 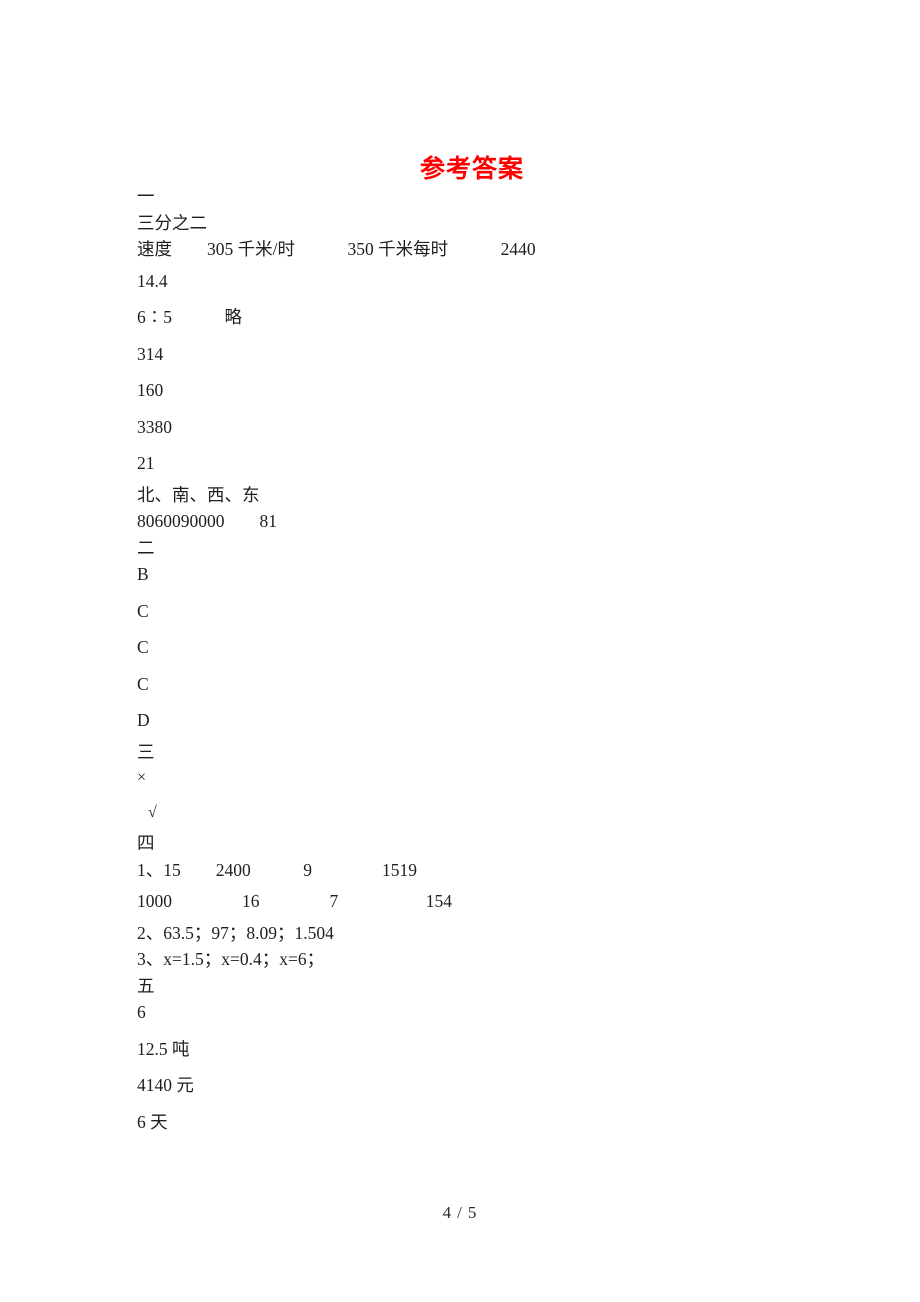 I want to click on answer-line: 3380, so click(x=154, y=426).